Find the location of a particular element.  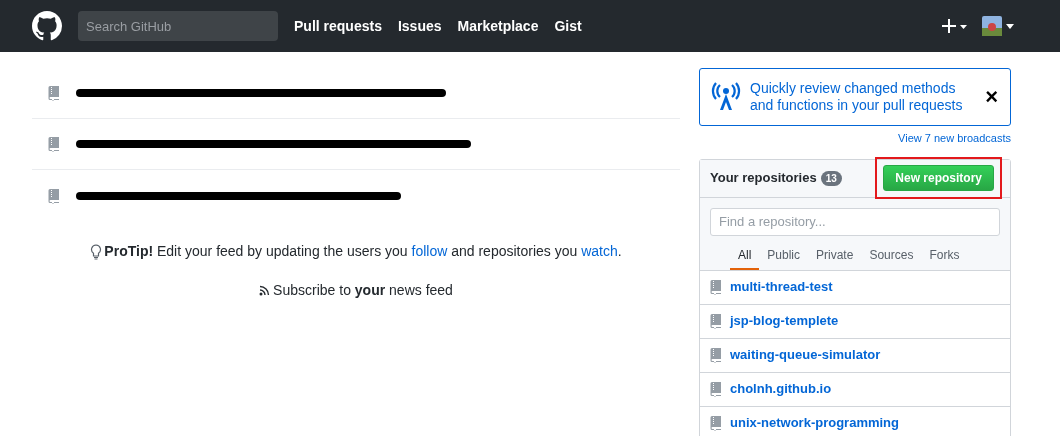

repository-link: multi-thread-test is located at coordinates (781, 287).